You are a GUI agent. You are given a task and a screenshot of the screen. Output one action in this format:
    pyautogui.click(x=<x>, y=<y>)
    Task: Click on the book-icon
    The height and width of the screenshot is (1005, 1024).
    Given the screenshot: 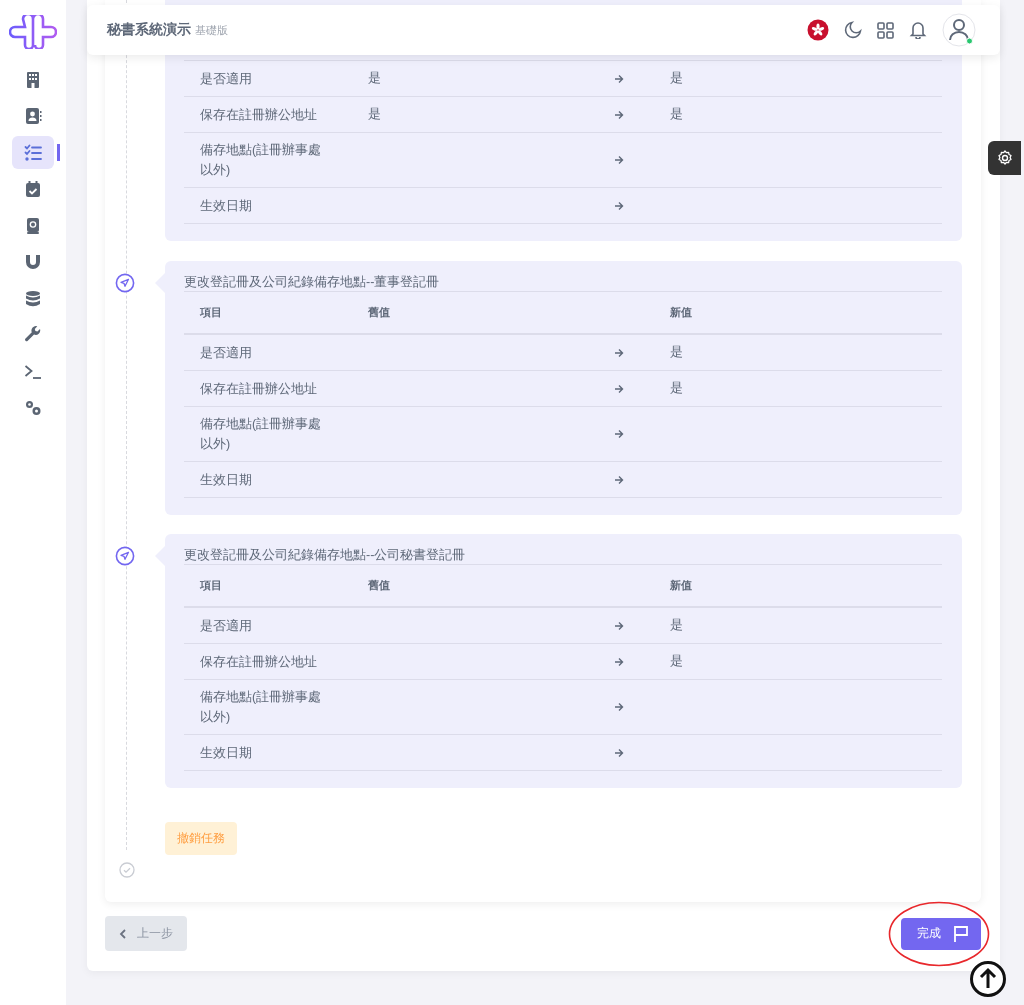 What is the action you would take?
    pyautogui.click(x=33, y=225)
    